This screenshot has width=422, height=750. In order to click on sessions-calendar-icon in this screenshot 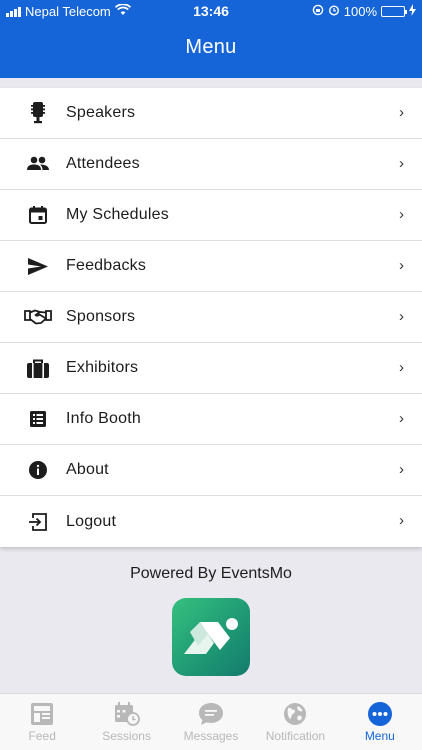, I will do `click(127, 714)`.